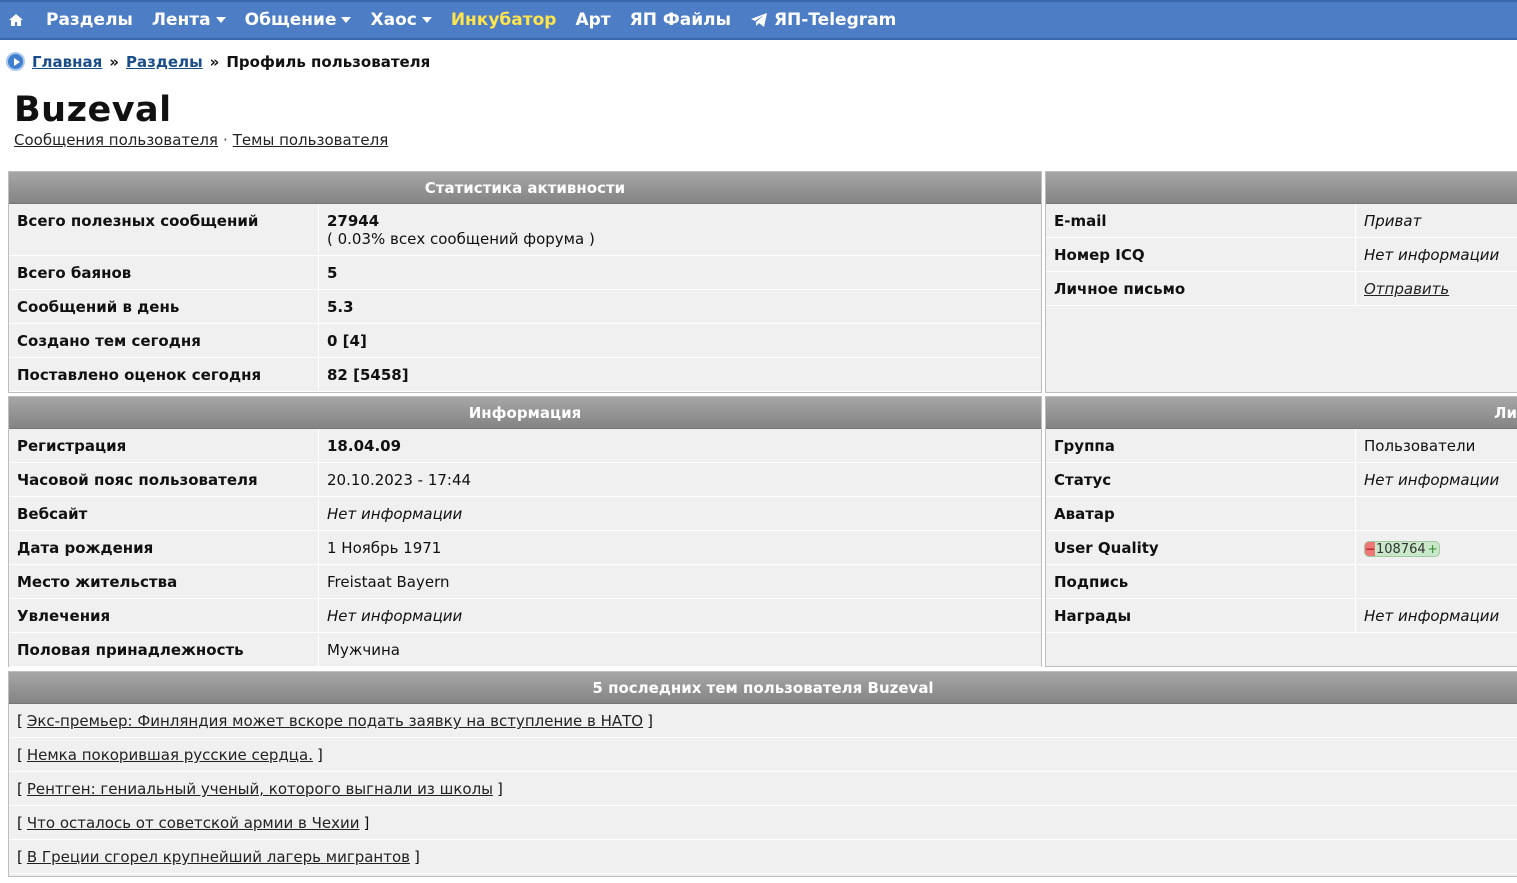  I want to click on nav-item-label: ЯП Файлы, so click(680, 20).